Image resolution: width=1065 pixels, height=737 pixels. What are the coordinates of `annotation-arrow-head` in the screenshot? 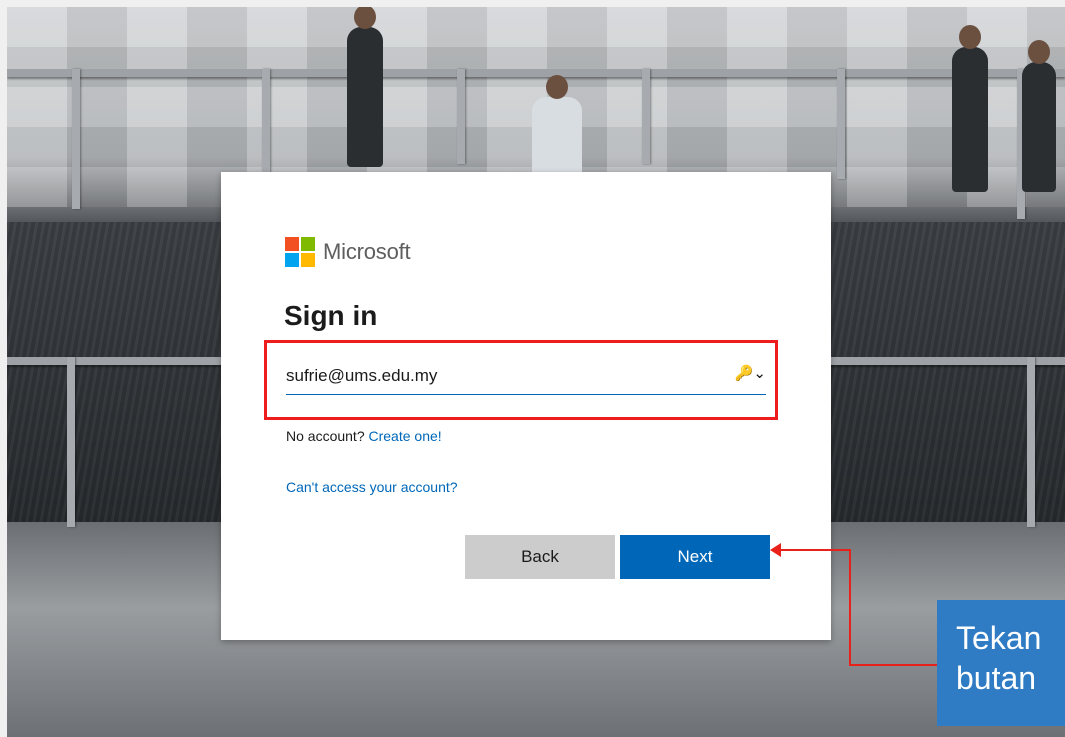 It's located at (775, 550).